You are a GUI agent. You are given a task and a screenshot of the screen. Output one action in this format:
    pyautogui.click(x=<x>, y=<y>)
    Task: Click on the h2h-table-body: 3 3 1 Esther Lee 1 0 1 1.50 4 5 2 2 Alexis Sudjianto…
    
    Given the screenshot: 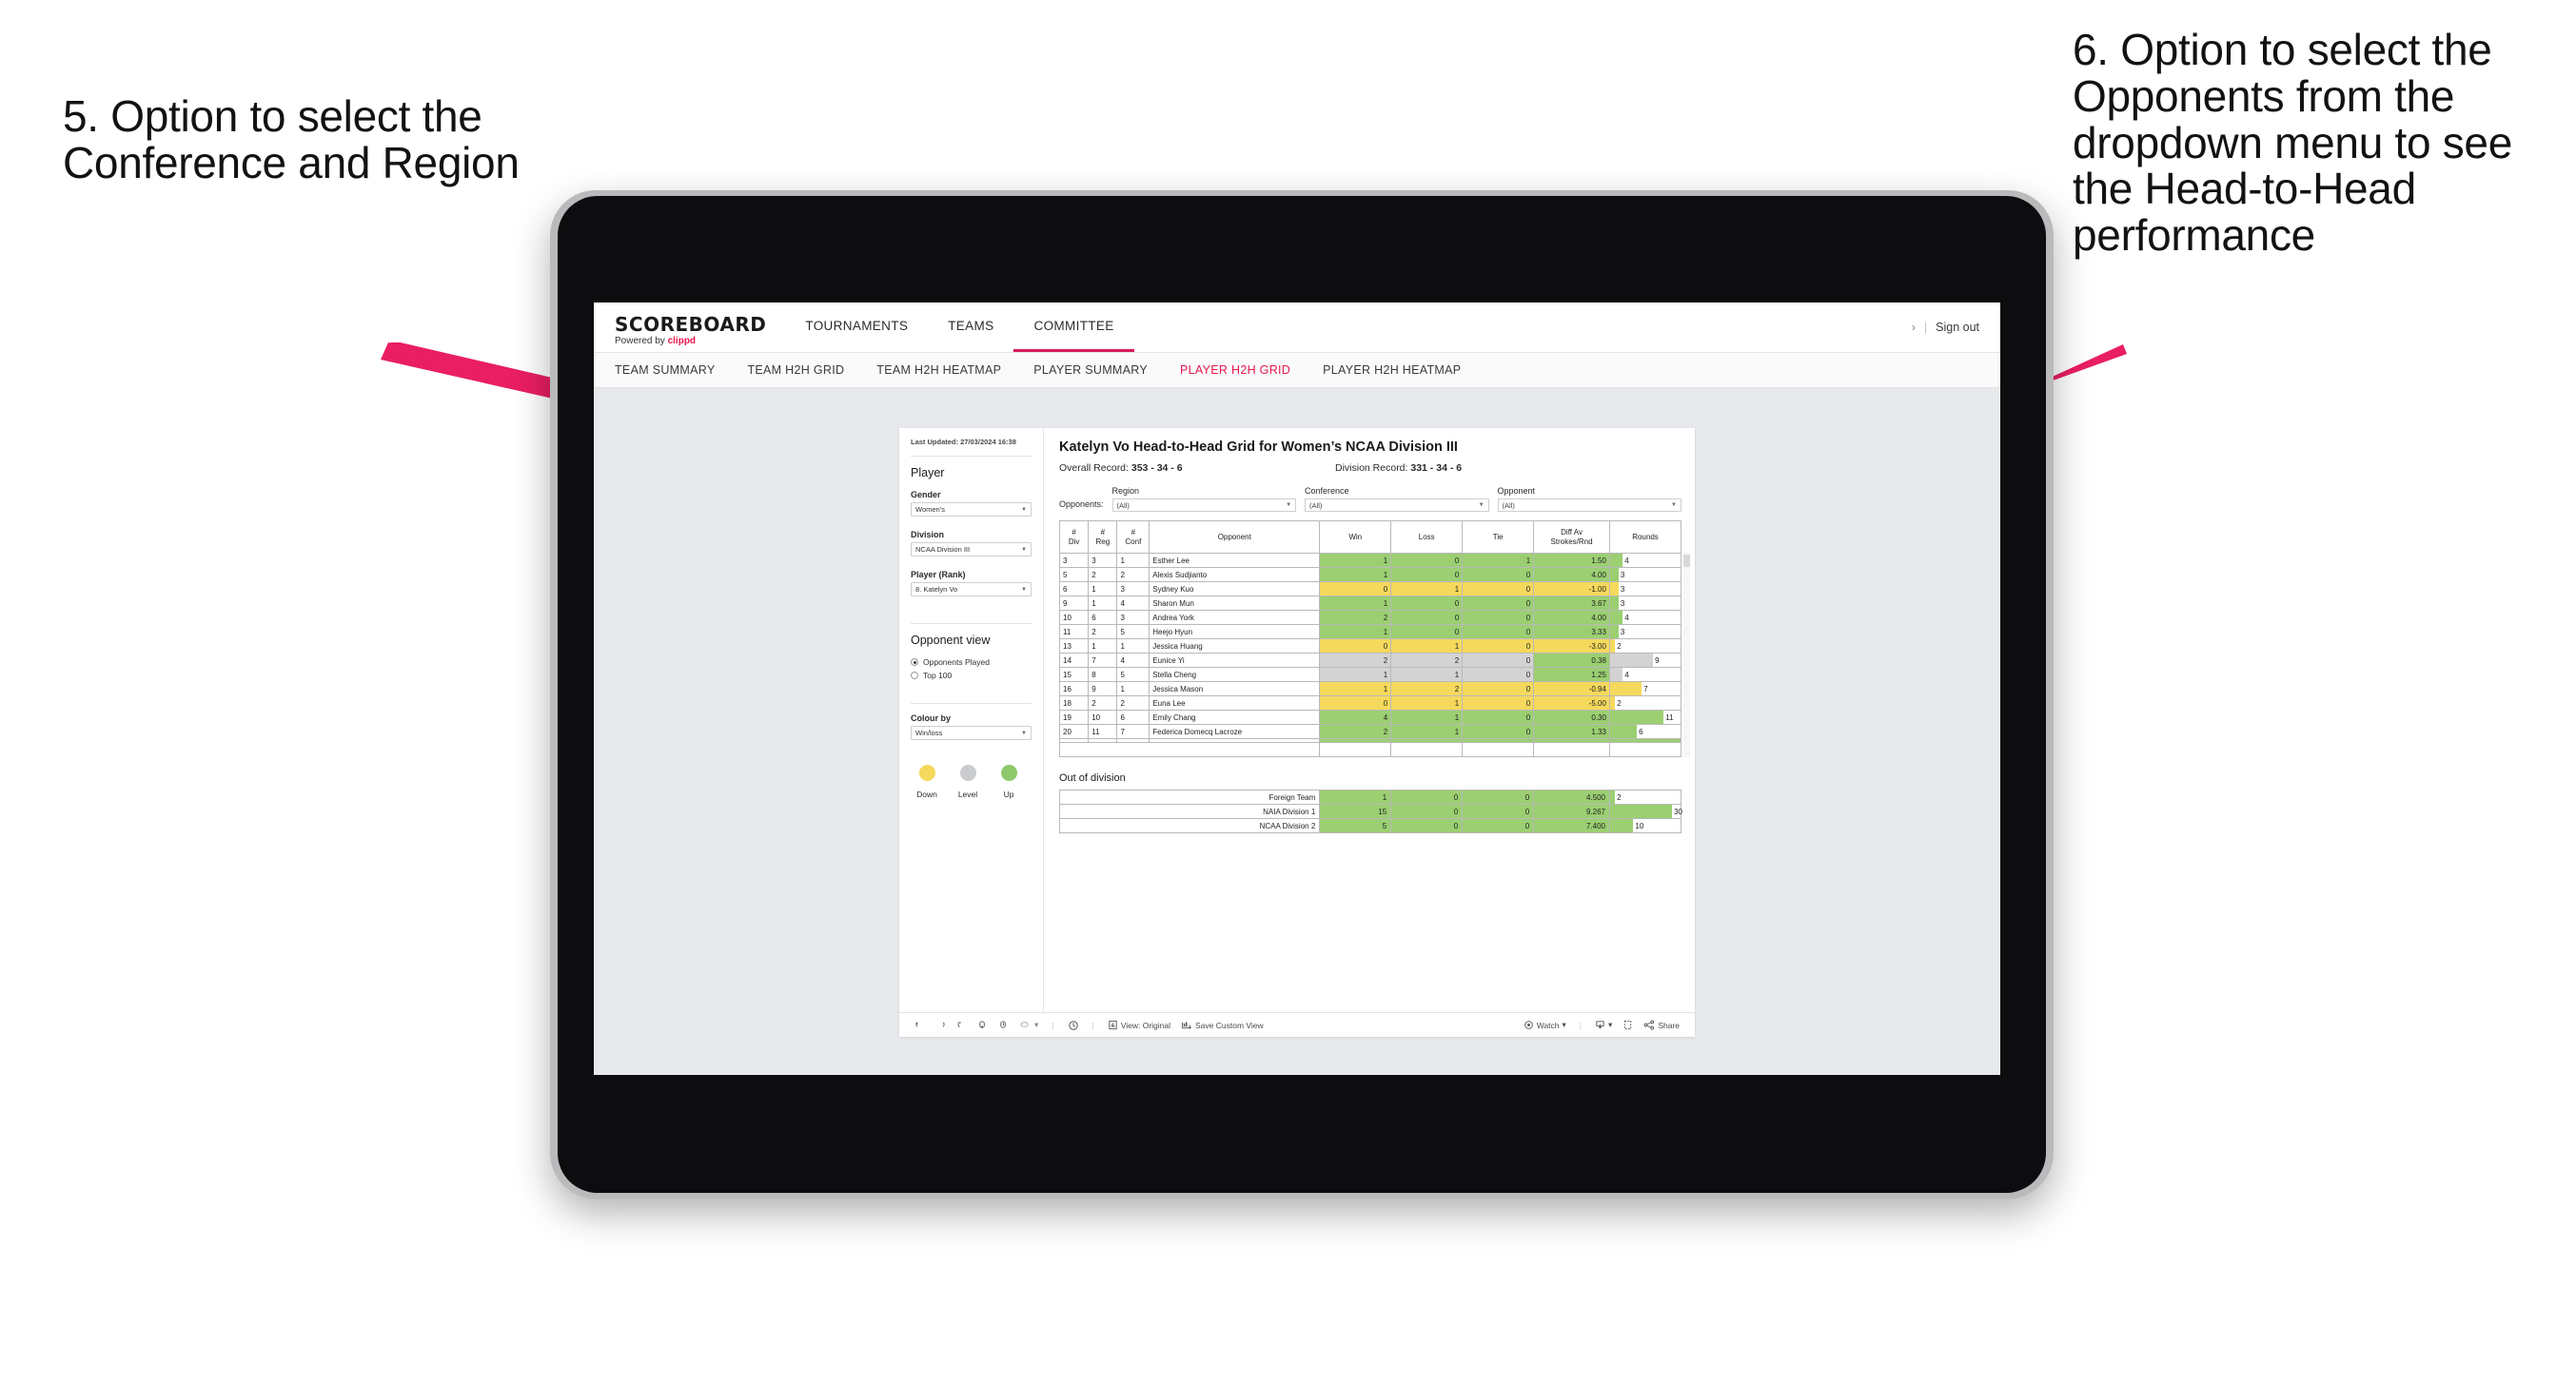 What is the action you would take?
    pyautogui.click(x=1370, y=655)
    